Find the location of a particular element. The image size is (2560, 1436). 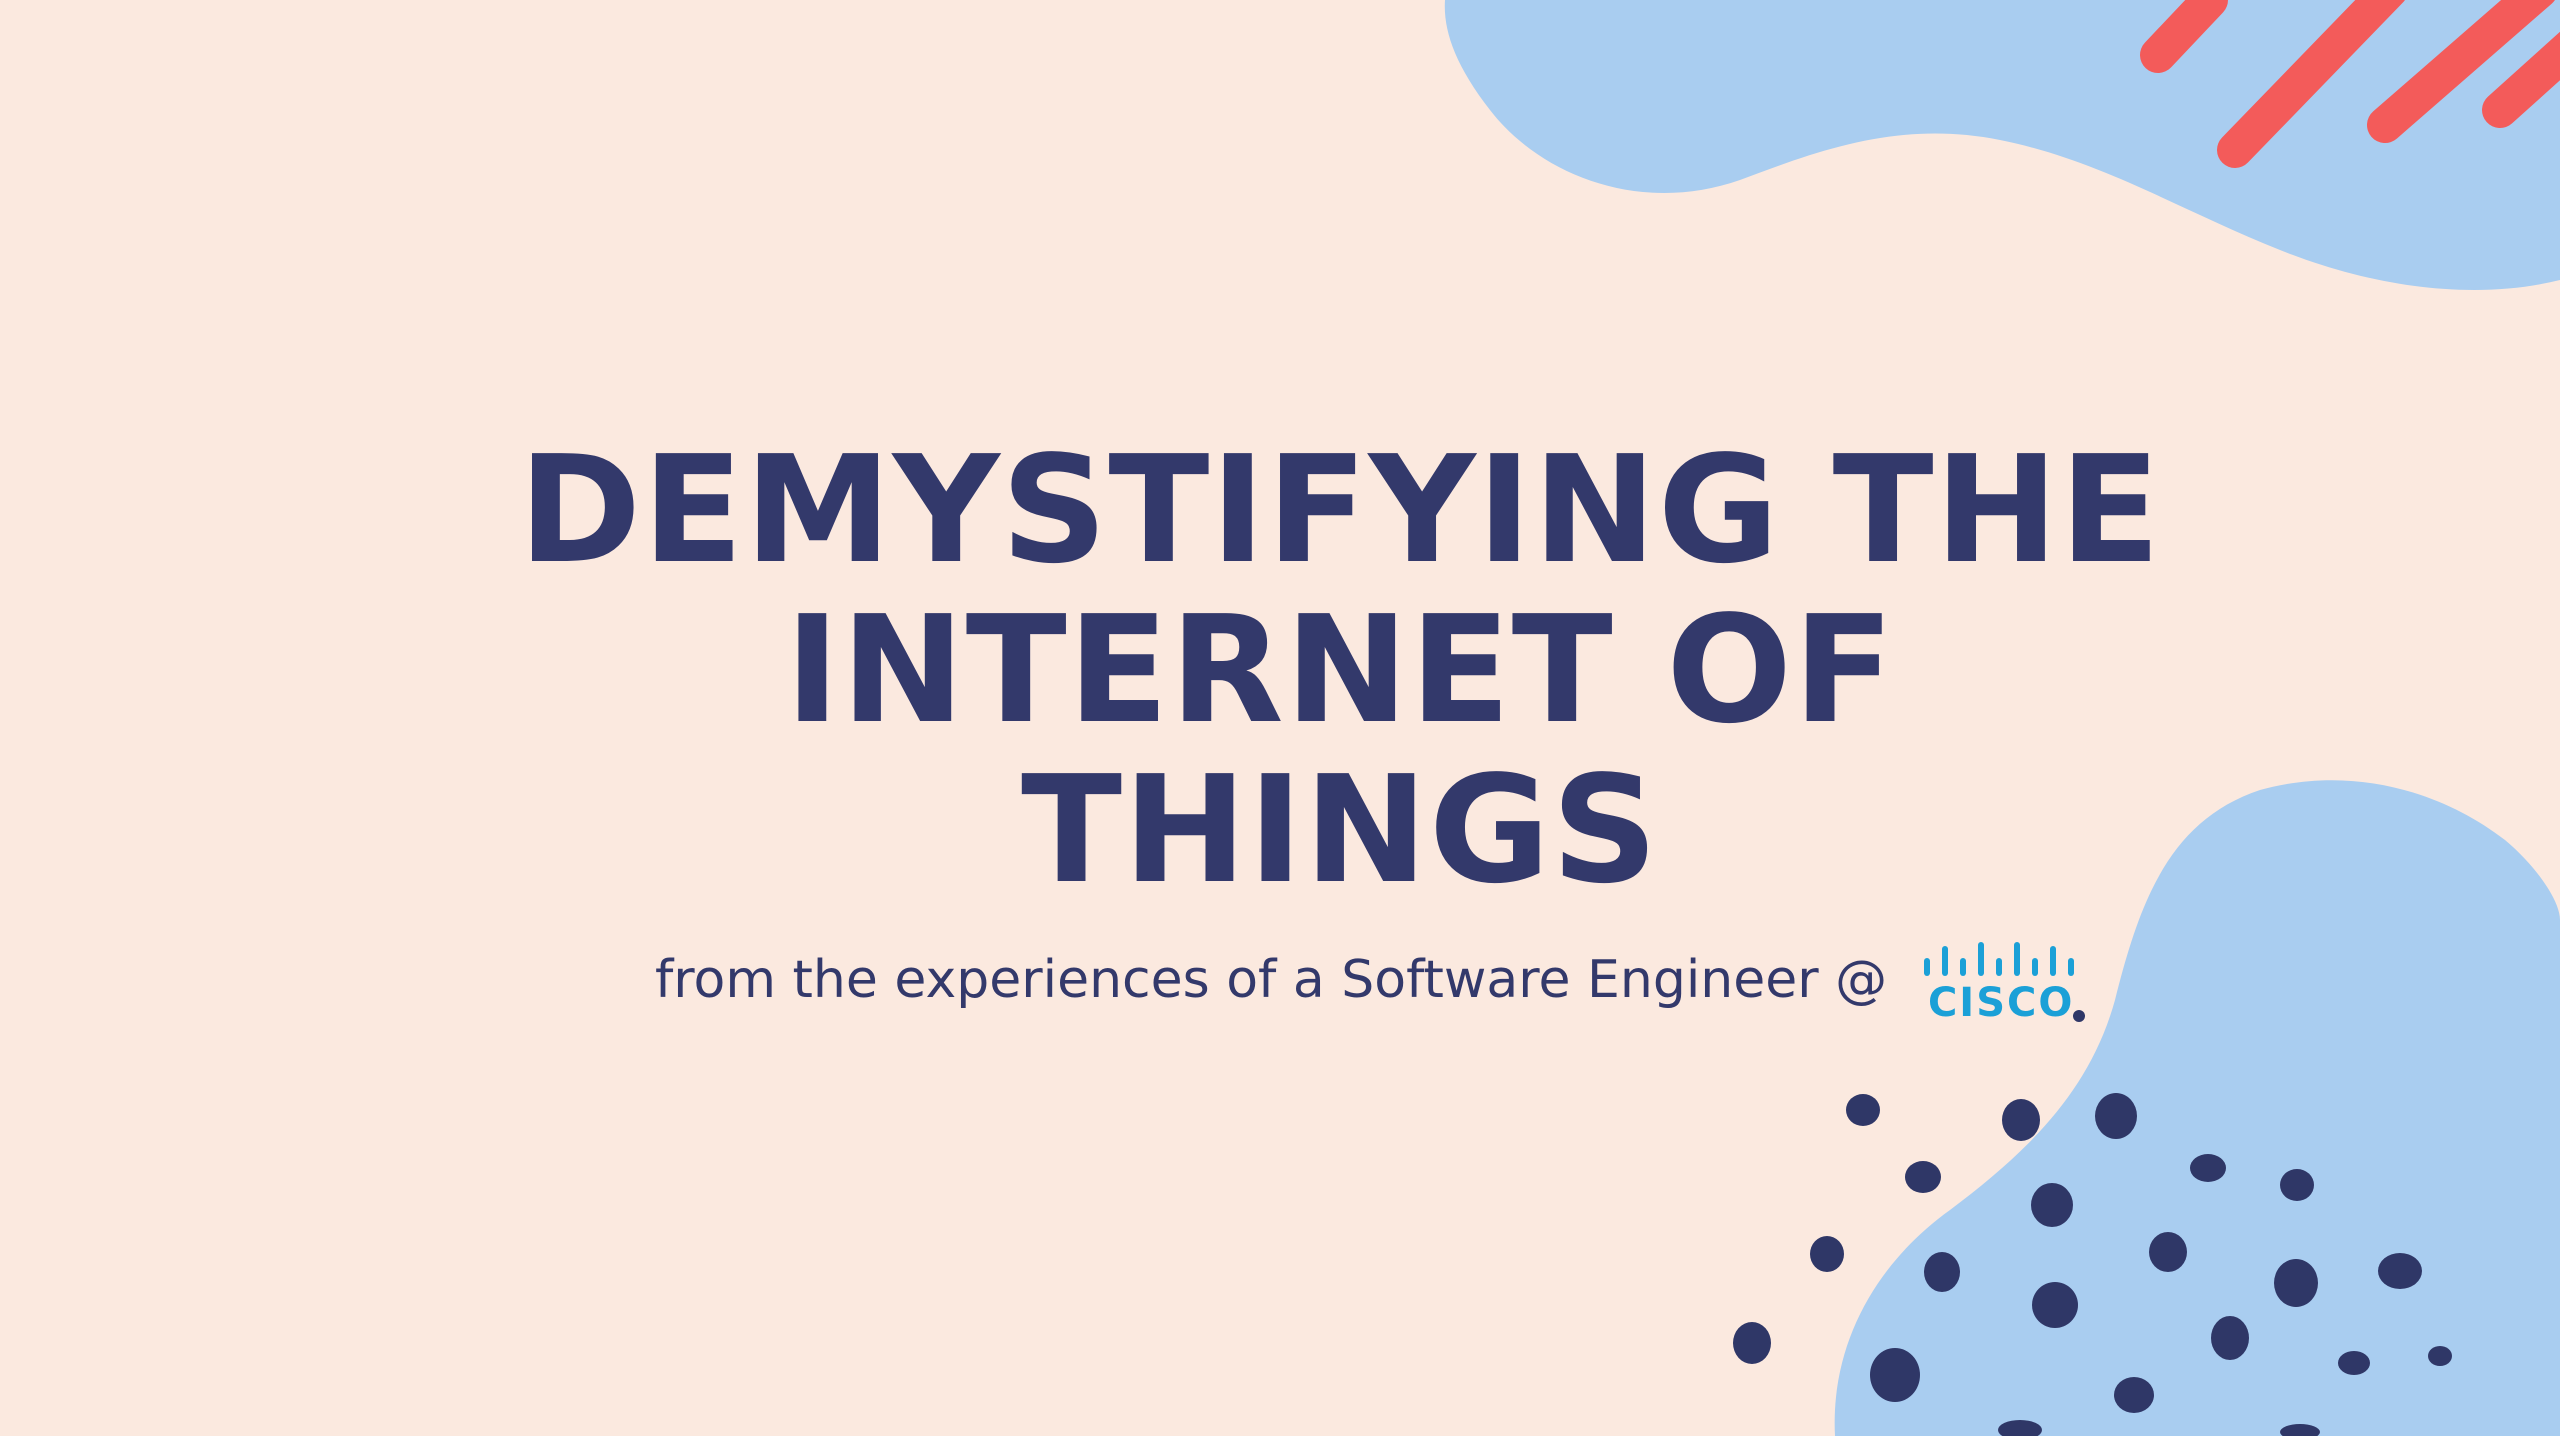

title-line-1: DEMYSTIFYING THE is located at coordinates (1340, 510).